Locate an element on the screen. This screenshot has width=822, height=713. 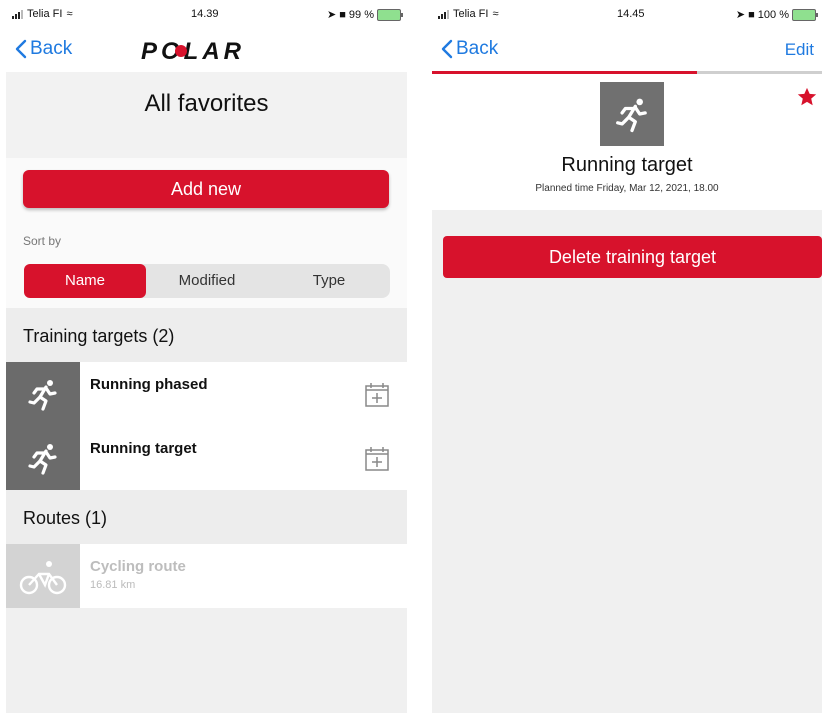
section-title: Training targets (2) is located at coordinates (99, 336).